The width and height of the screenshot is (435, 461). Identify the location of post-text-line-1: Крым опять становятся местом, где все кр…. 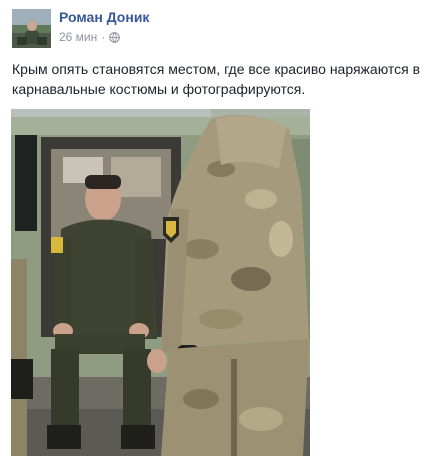
(216, 69).